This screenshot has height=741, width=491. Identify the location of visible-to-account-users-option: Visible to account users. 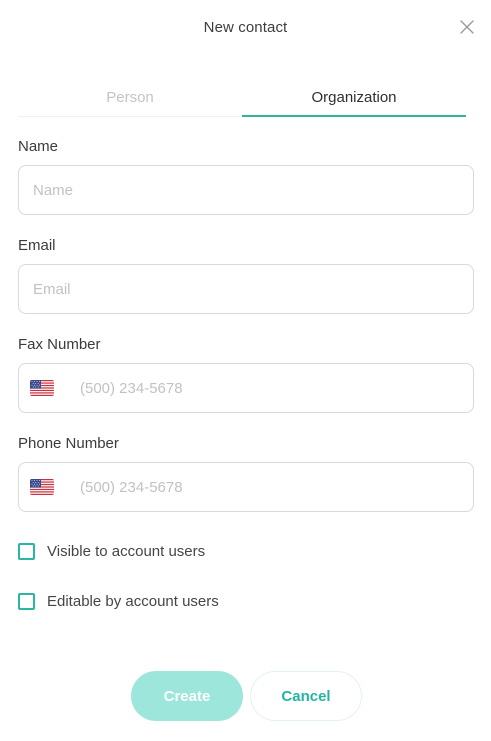
(111, 551).